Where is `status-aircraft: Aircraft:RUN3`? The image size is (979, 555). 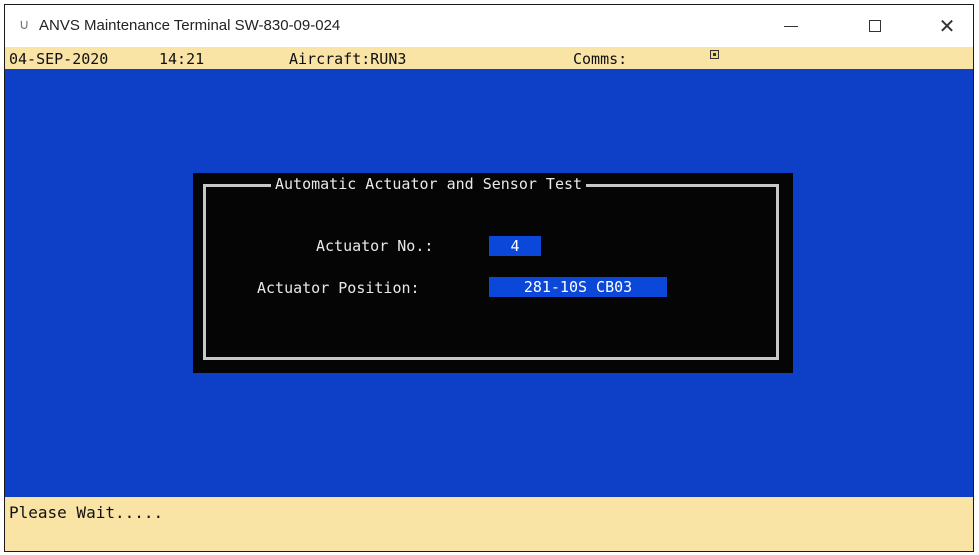 status-aircraft: Aircraft:RUN3 is located at coordinates (348, 59).